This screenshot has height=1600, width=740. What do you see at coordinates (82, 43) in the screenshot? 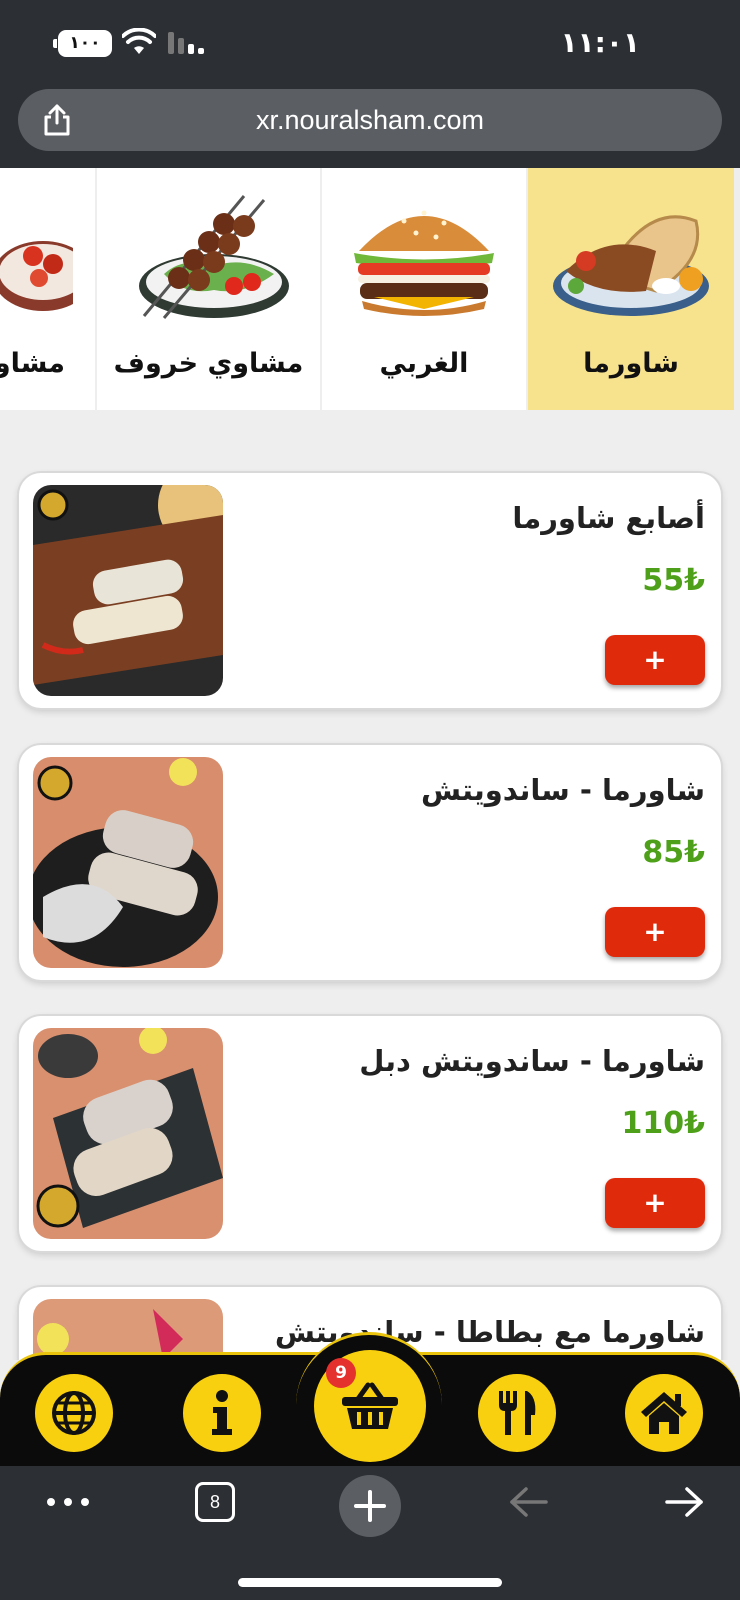
I see `battery-indicator: ١٠٠` at bounding box center [82, 43].